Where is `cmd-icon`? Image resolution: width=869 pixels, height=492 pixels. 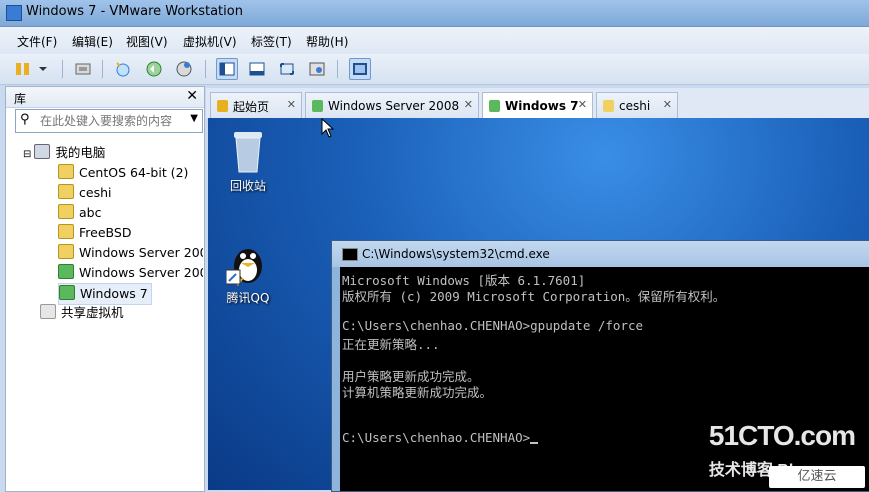 cmd-icon is located at coordinates (350, 254).